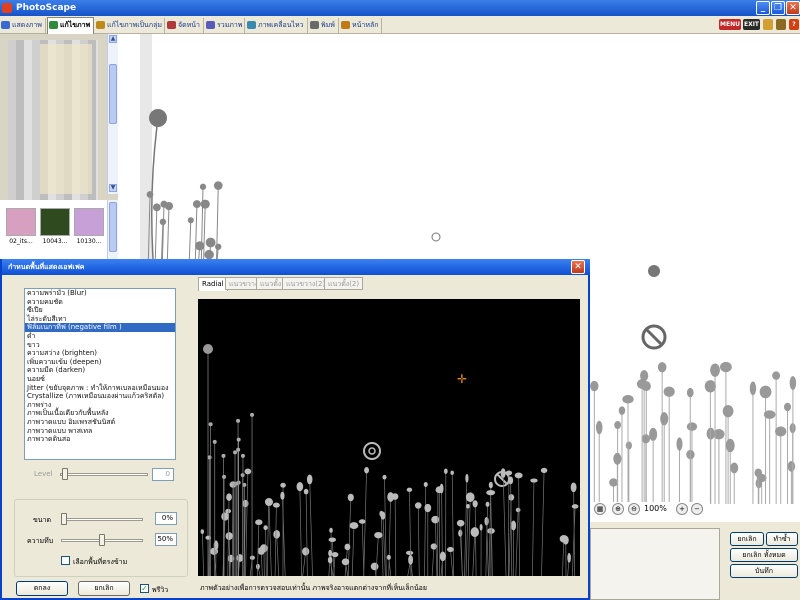 This screenshot has height=600, width=800. I want to click on dialog-title: กำหนดพื้นที่แสดงเอฟเฟค, so click(296, 267).